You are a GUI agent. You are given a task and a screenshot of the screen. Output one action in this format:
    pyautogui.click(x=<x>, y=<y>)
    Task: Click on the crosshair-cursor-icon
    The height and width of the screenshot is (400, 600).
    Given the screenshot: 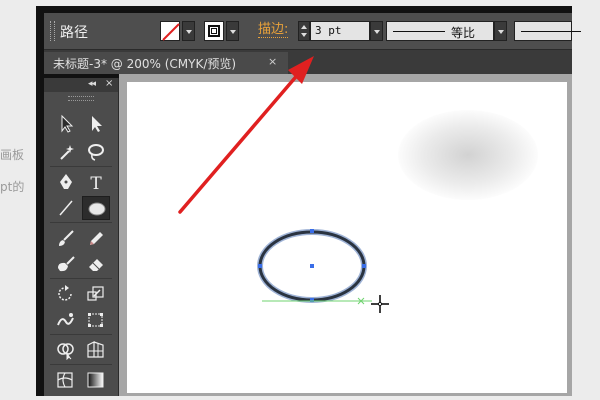 What is the action you would take?
    pyautogui.click(x=380, y=304)
    